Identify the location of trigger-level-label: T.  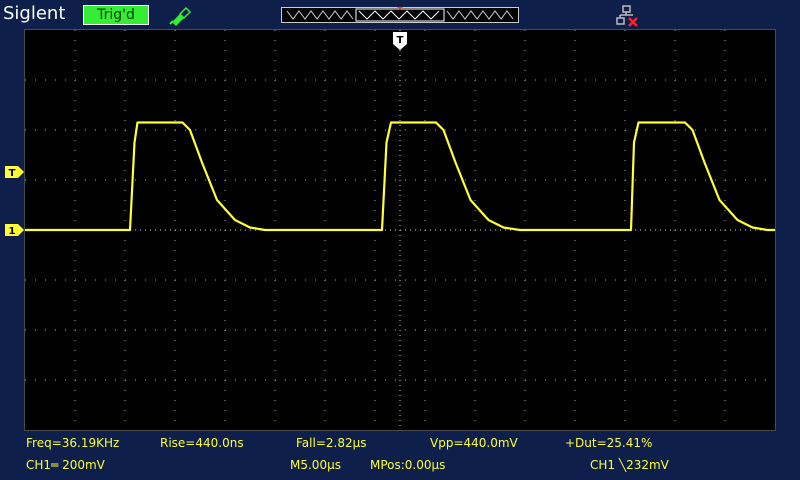
(12, 173).